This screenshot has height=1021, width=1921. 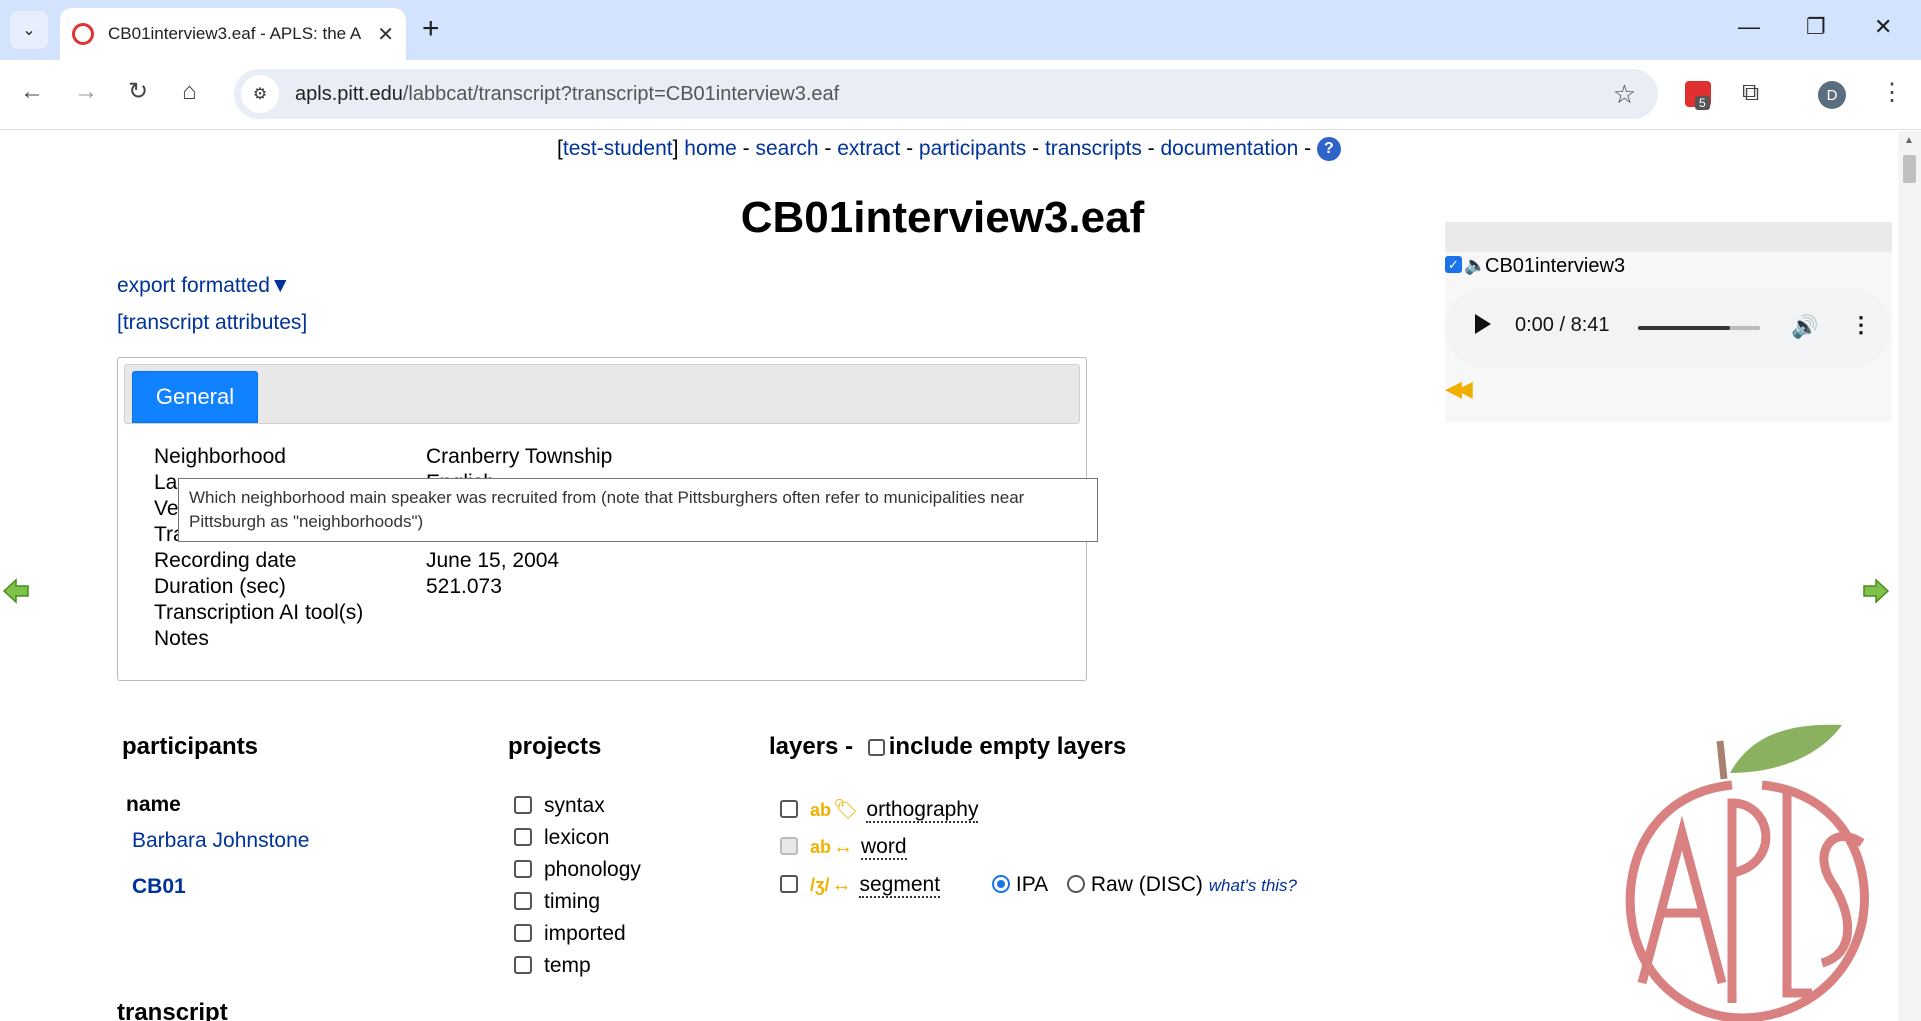 I want to click on rewind-icon: ◀◀, so click(x=1459, y=389).